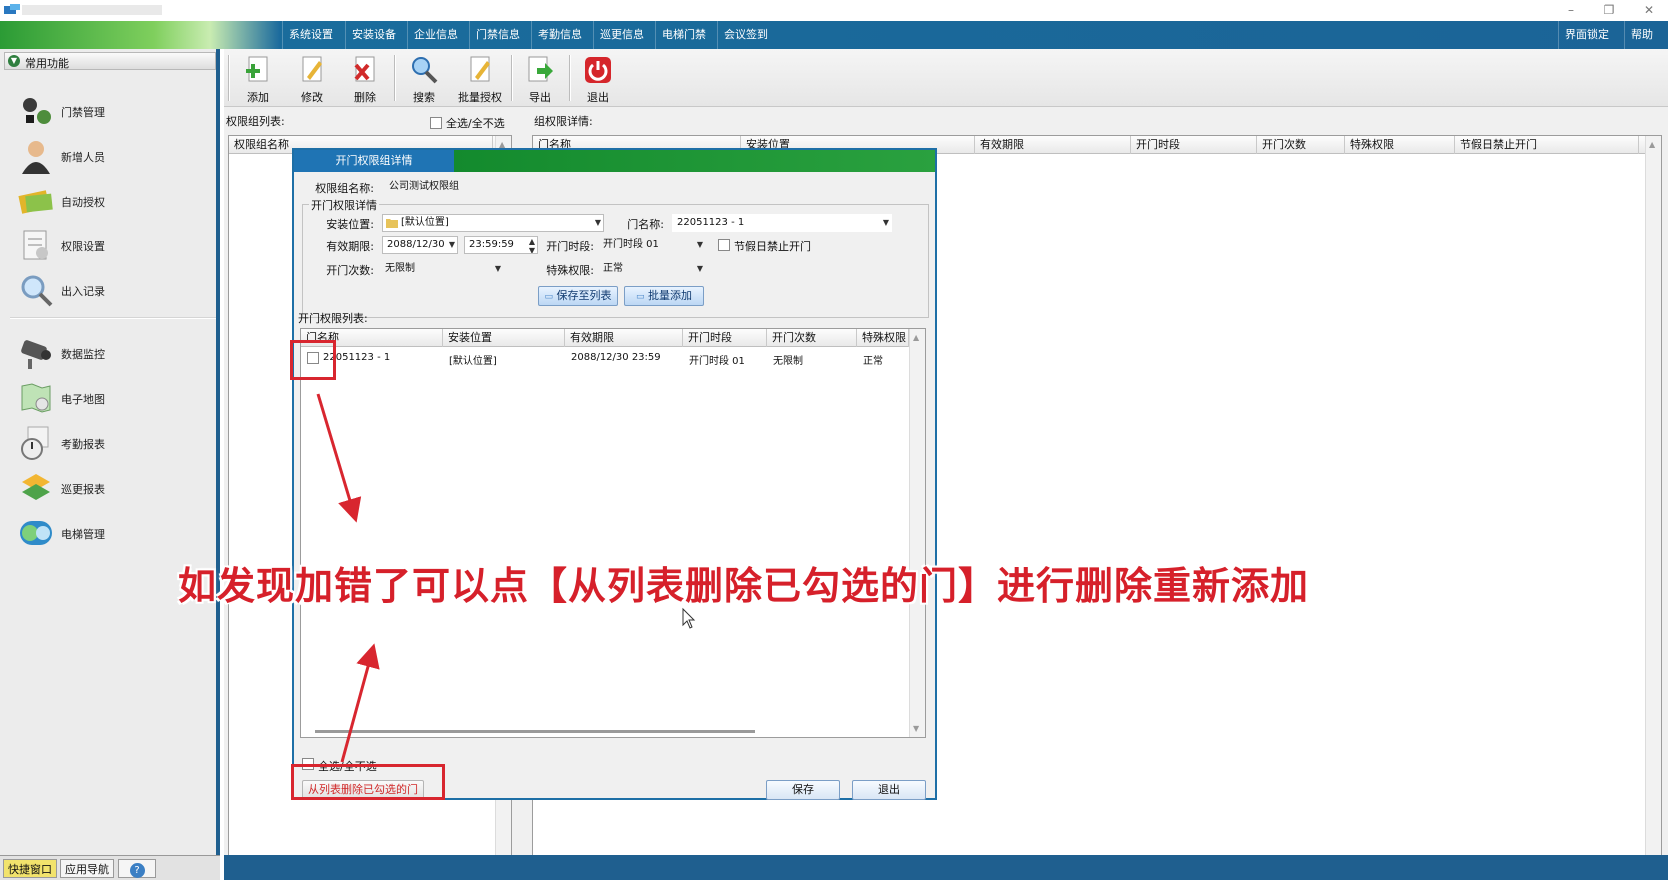 The width and height of the screenshot is (1668, 880). What do you see at coordinates (87, 868) in the screenshot?
I see `tab-app-navigation: 应用导航` at bounding box center [87, 868].